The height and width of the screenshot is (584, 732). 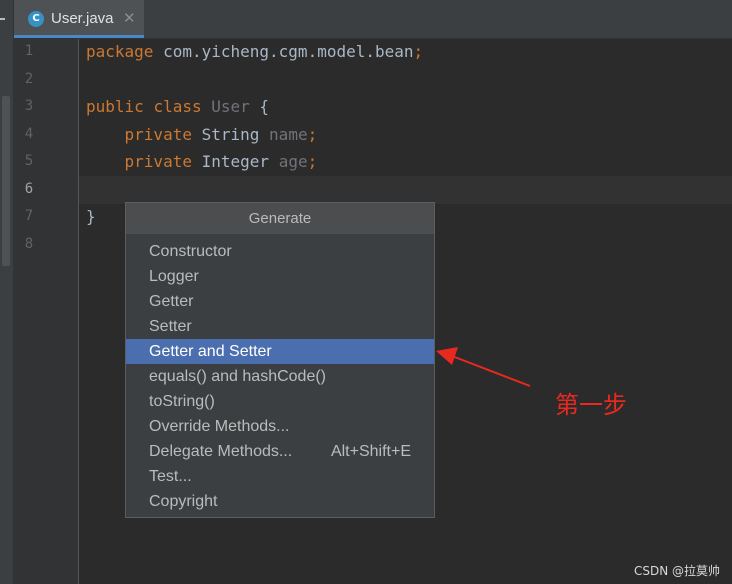 I want to click on annotation-layer, so click(x=483, y=367).